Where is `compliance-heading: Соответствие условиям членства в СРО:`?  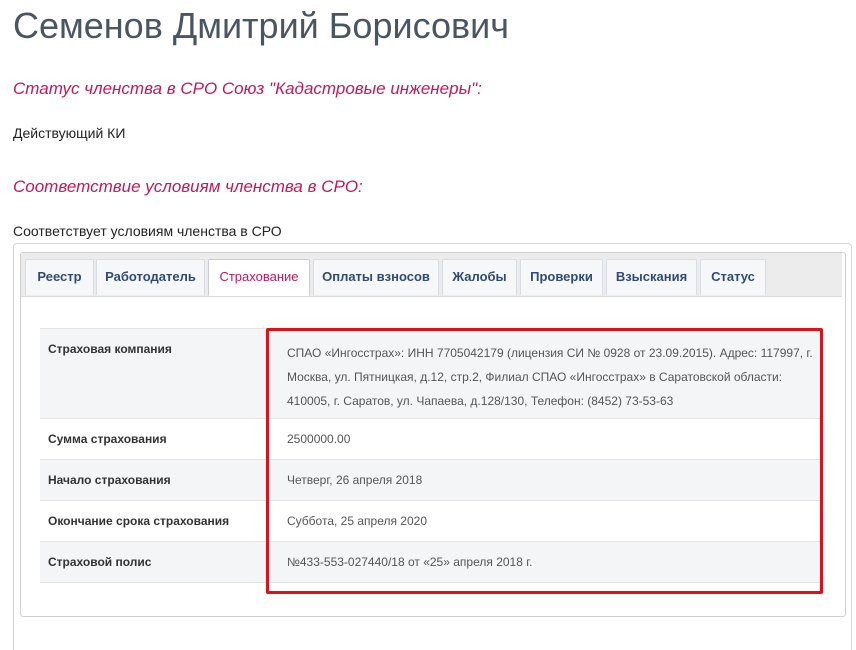 compliance-heading: Соответствие условиям членства в СРО: is located at coordinates (188, 186).